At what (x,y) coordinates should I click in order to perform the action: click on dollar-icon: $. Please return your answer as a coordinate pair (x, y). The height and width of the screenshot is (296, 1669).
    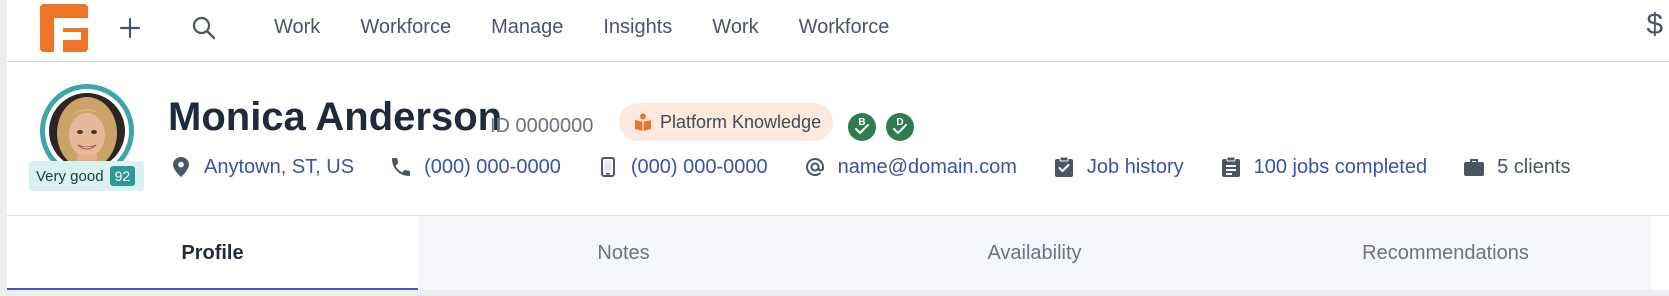
    Looking at the image, I should click on (1654, 25).